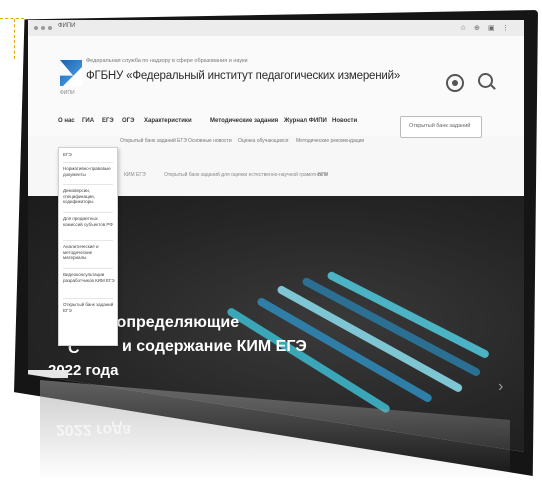 The height and width of the screenshot is (480, 542). What do you see at coordinates (88, 121) in the screenshot?
I see `nav-item-gia: ГИА` at bounding box center [88, 121].